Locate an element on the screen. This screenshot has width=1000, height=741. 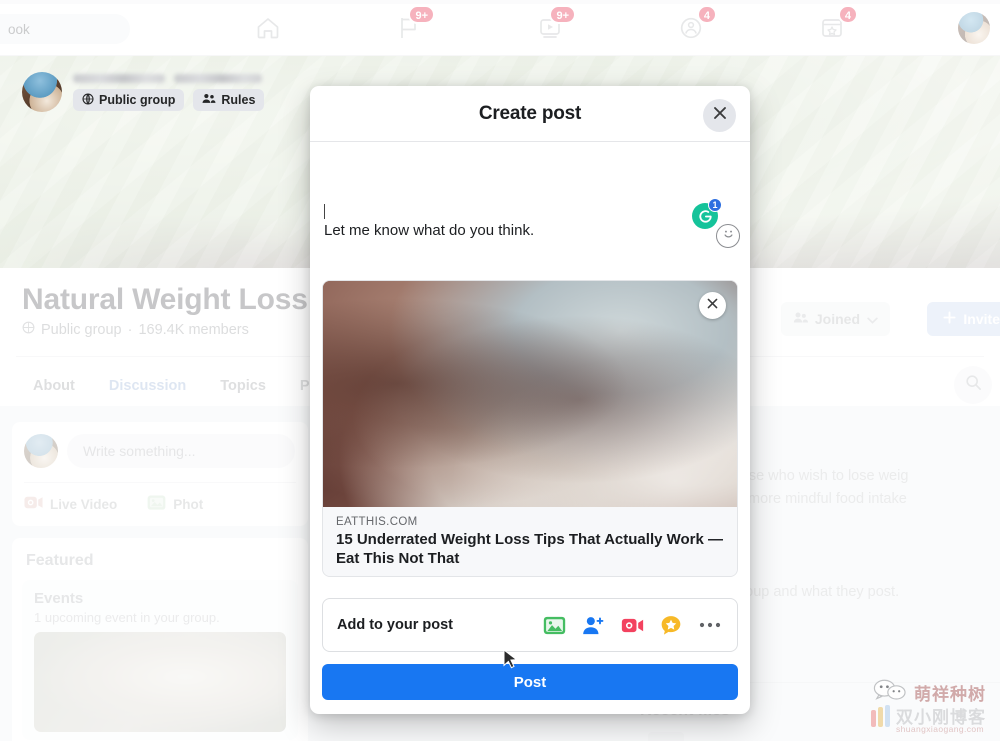
feeling-activity-icon is located at coordinates (671, 625).